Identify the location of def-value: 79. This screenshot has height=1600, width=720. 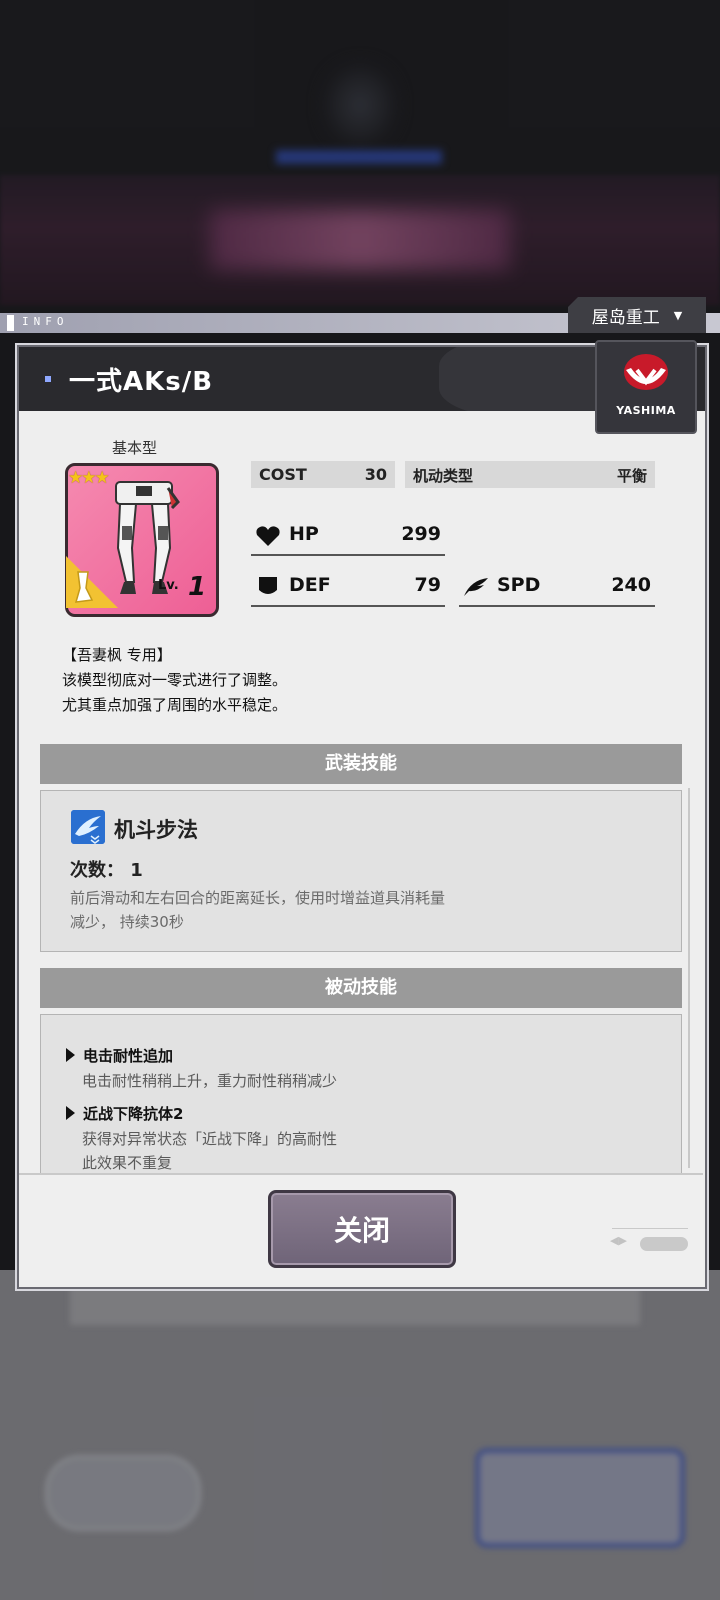
(427, 585).